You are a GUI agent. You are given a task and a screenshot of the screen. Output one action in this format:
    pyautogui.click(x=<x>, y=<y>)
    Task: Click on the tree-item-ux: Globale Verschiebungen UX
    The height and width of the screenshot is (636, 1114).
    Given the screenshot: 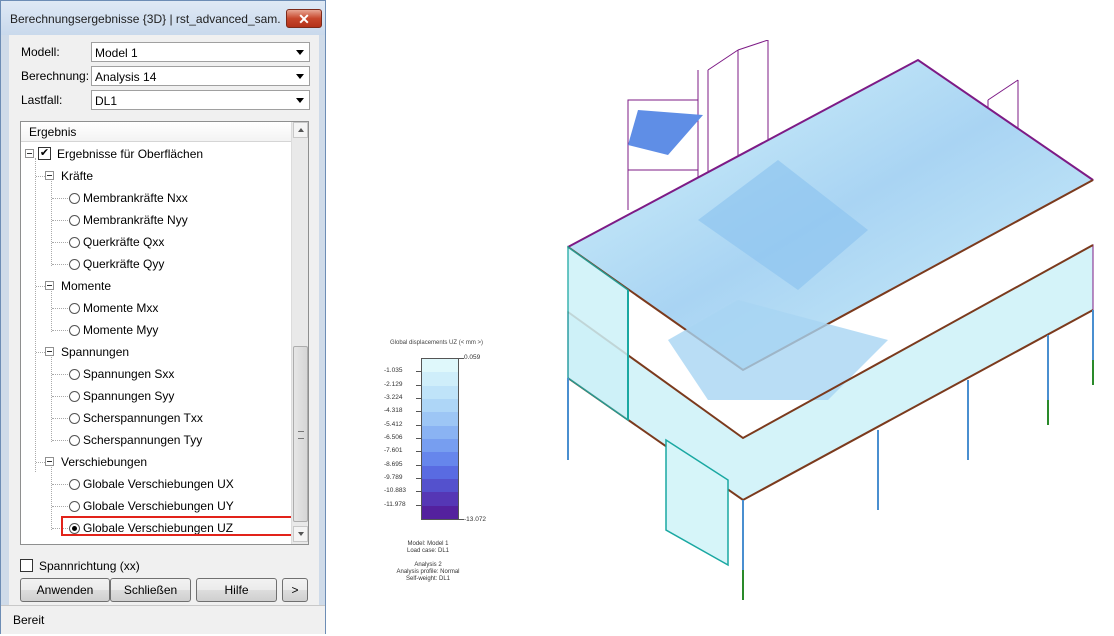 What is the action you would take?
    pyautogui.click(x=158, y=484)
    